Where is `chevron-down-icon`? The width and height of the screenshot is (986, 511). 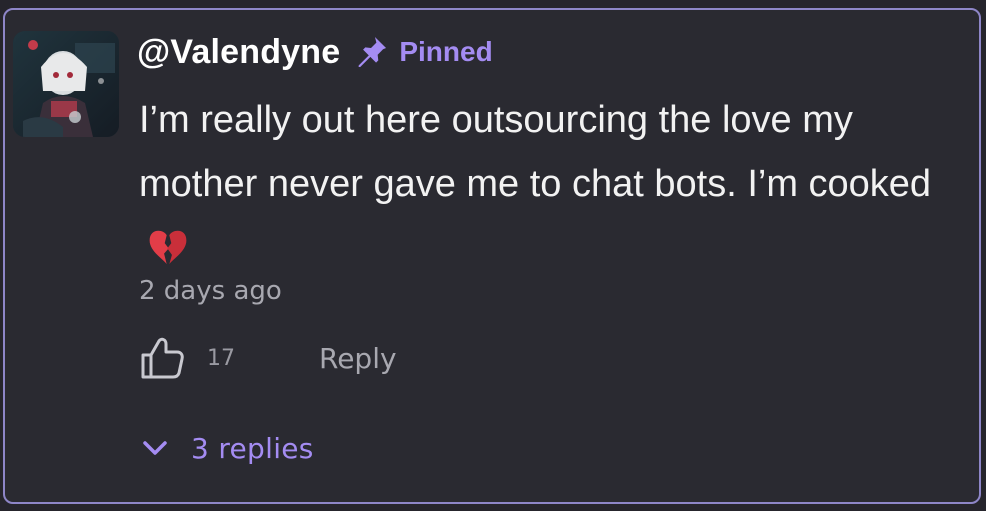 chevron-down-icon is located at coordinates (155, 448).